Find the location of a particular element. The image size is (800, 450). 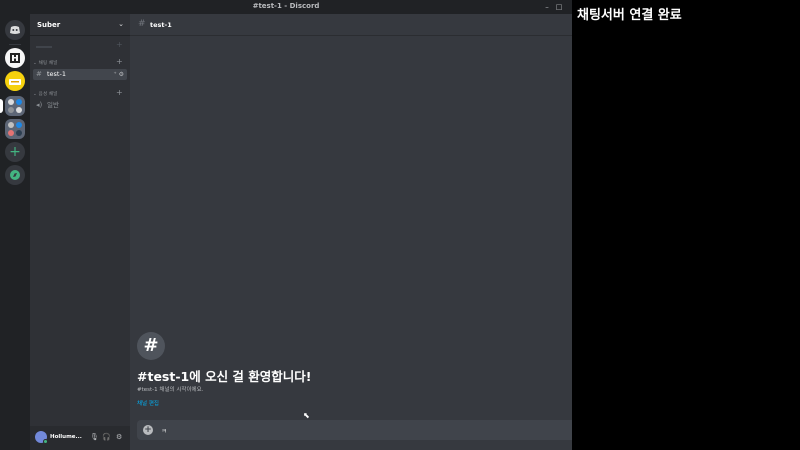

server-1-icon is located at coordinates (15, 58).